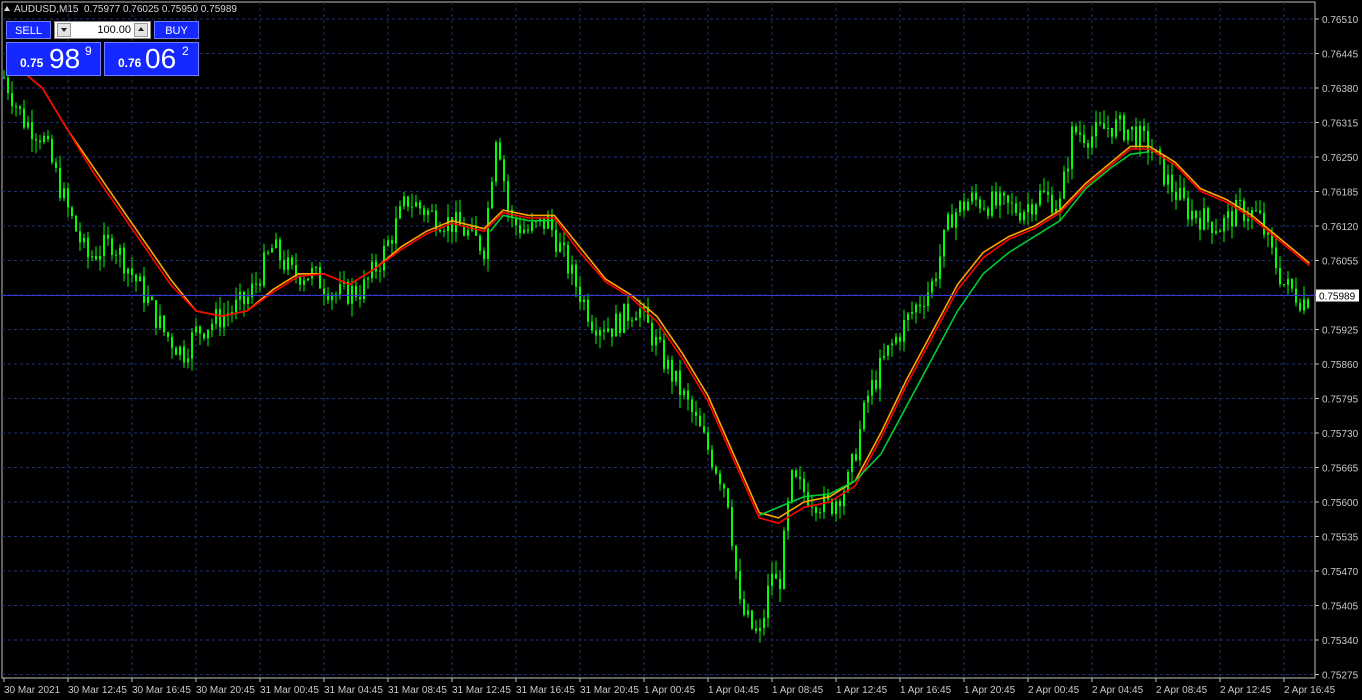  What do you see at coordinates (1340, 469) in the screenshot?
I see `y-tick-label: 0.75665` at bounding box center [1340, 469].